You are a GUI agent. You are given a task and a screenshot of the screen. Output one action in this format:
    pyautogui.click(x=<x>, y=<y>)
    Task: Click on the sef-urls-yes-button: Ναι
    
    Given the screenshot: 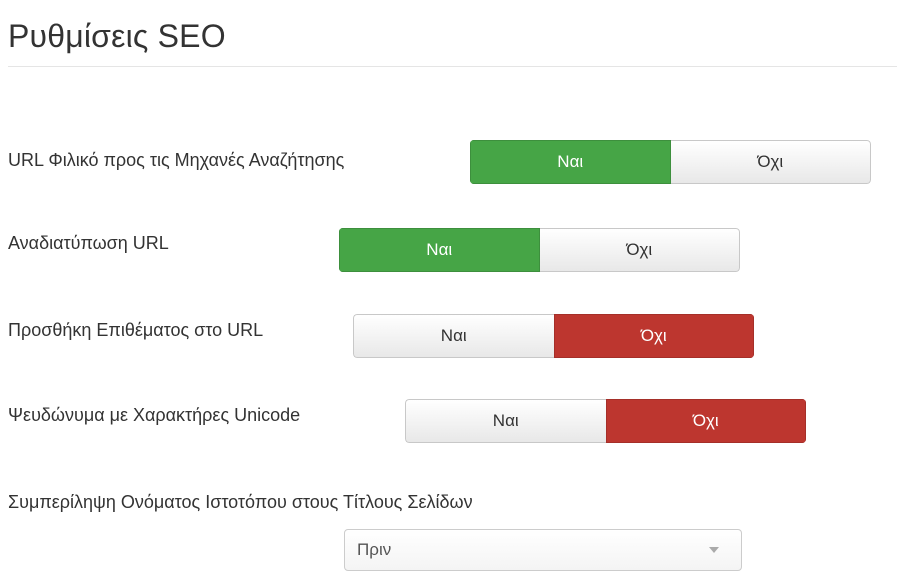 What is the action you would take?
    pyautogui.click(x=570, y=162)
    